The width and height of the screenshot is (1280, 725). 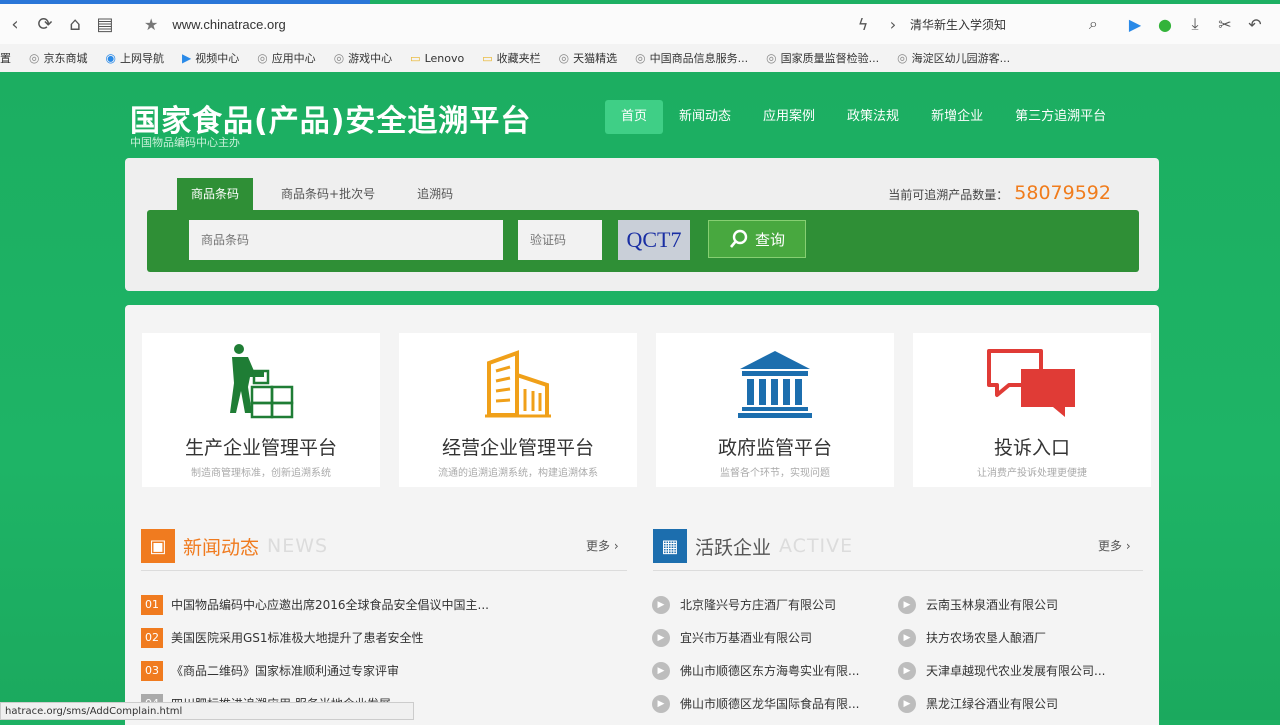 I want to click on government-building-icon, so click(x=775, y=376).